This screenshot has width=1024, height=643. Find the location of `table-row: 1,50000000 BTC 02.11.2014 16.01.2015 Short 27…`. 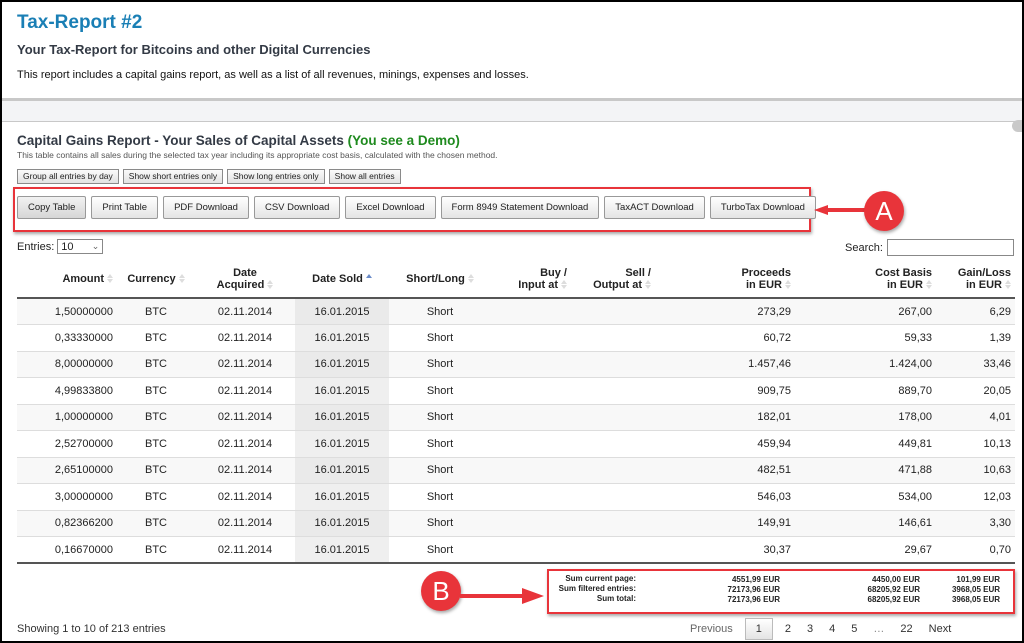

table-row: 1,50000000 BTC 02.11.2014 16.01.2015 Short 27… is located at coordinates (516, 311).